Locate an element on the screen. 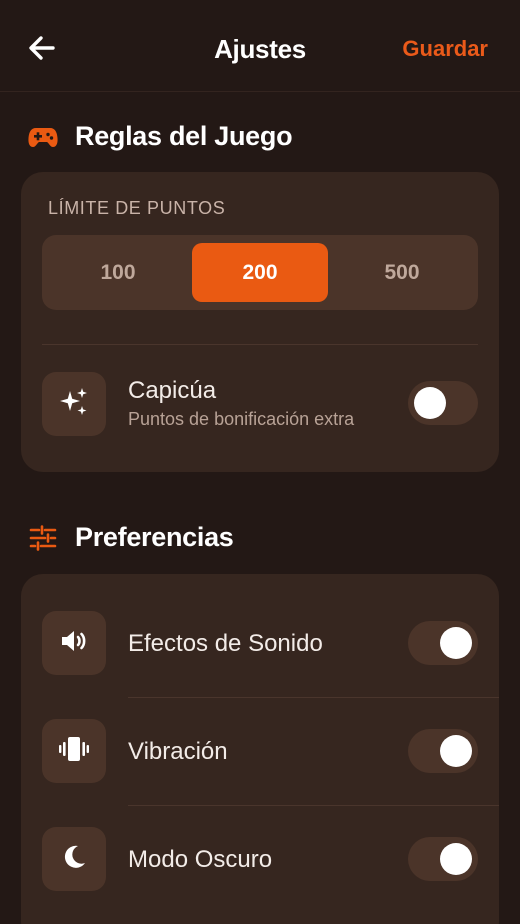 The height and width of the screenshot is (924, 520). sparkles-icon is located at coordinates (74, 404).